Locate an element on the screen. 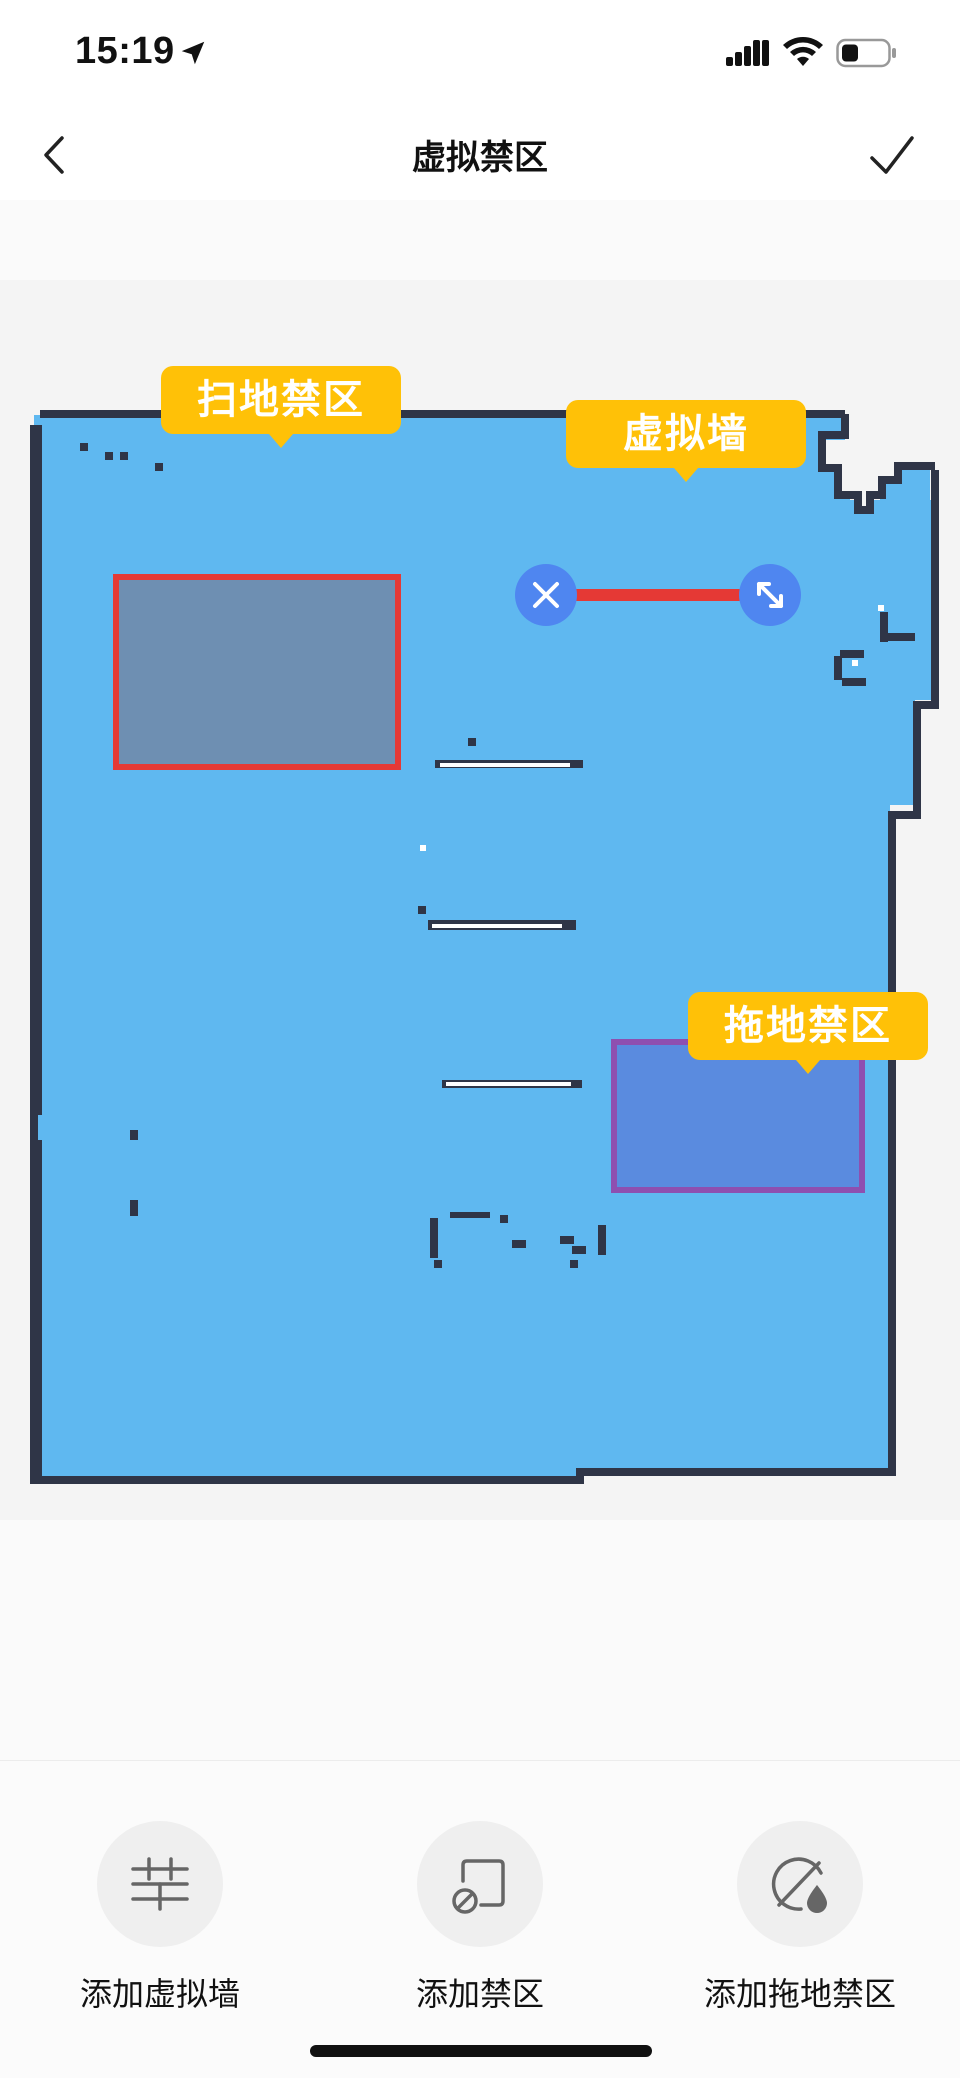  delete-icon is located at coordinates (546, 595).